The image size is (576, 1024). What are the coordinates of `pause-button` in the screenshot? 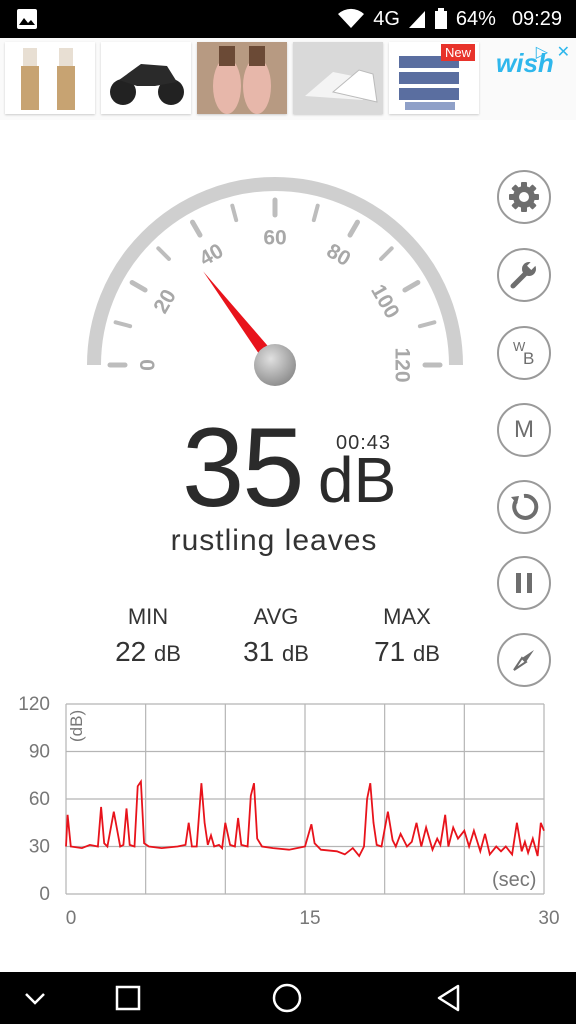 It's located at (524, 583).